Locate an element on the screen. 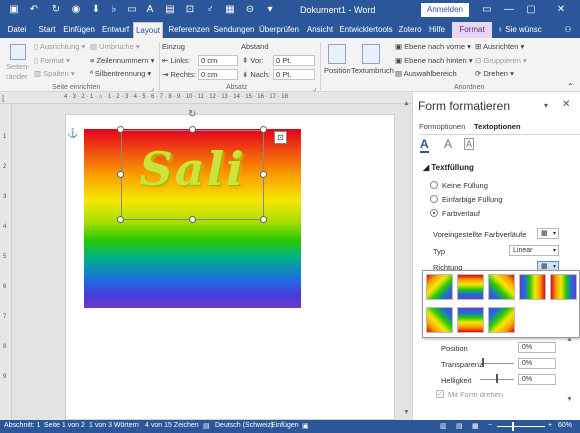 The image size is (580, 433). send-backward-button: ▣ Ebene nach hinten ▾ is located at coordinates (434, 60).